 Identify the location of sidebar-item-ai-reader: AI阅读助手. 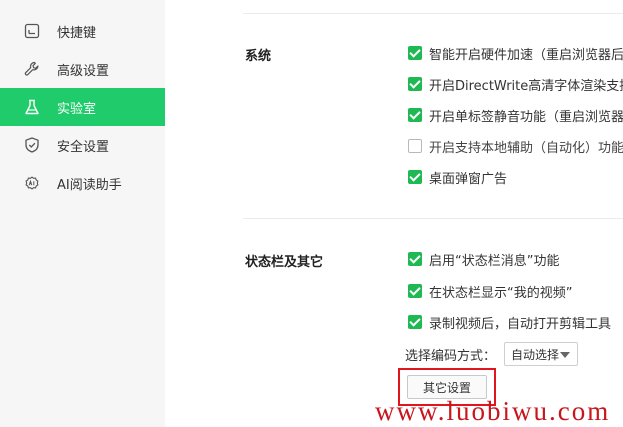
(82, 183).